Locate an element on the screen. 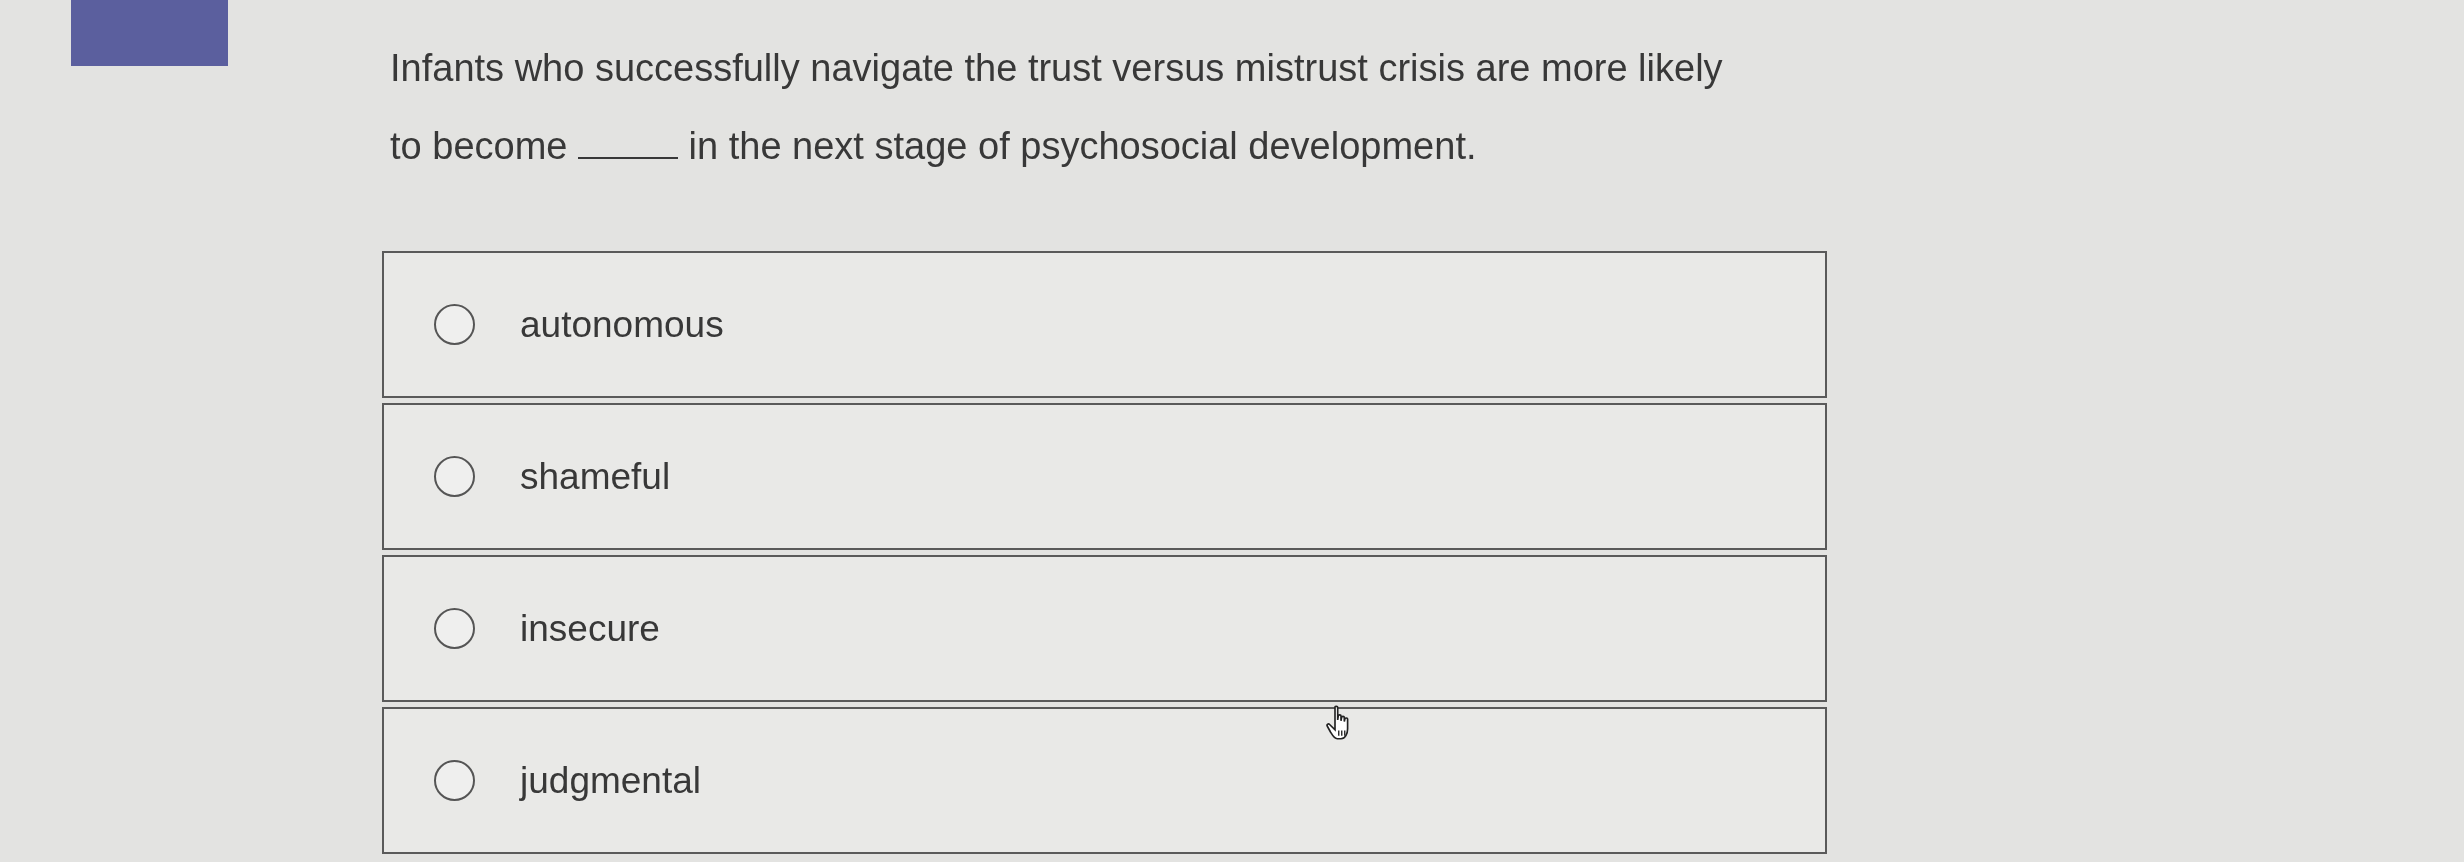  answer-option: insecure is located at coordinates (1104, 628).